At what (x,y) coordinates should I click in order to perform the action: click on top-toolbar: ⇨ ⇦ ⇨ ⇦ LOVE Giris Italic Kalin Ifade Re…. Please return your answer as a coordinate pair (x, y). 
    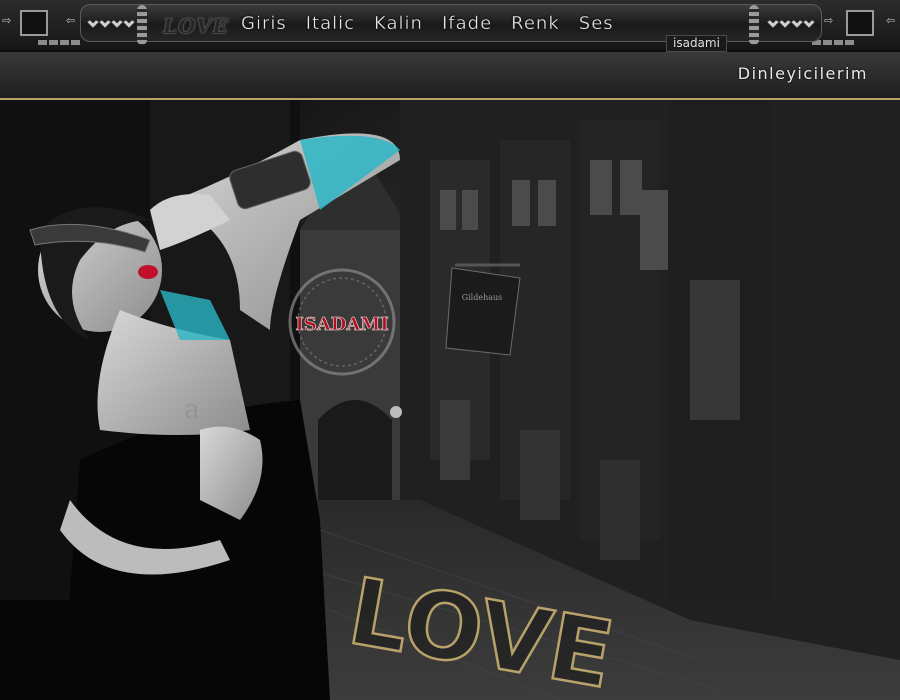
    Looking at the image, I should click on (450, 26).